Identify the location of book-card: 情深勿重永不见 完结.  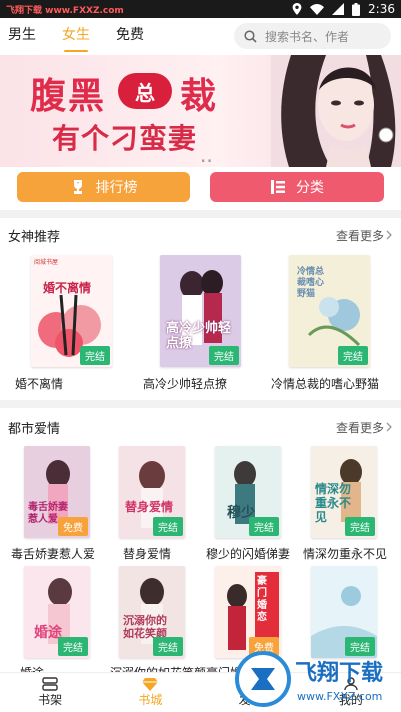
(344, 492).